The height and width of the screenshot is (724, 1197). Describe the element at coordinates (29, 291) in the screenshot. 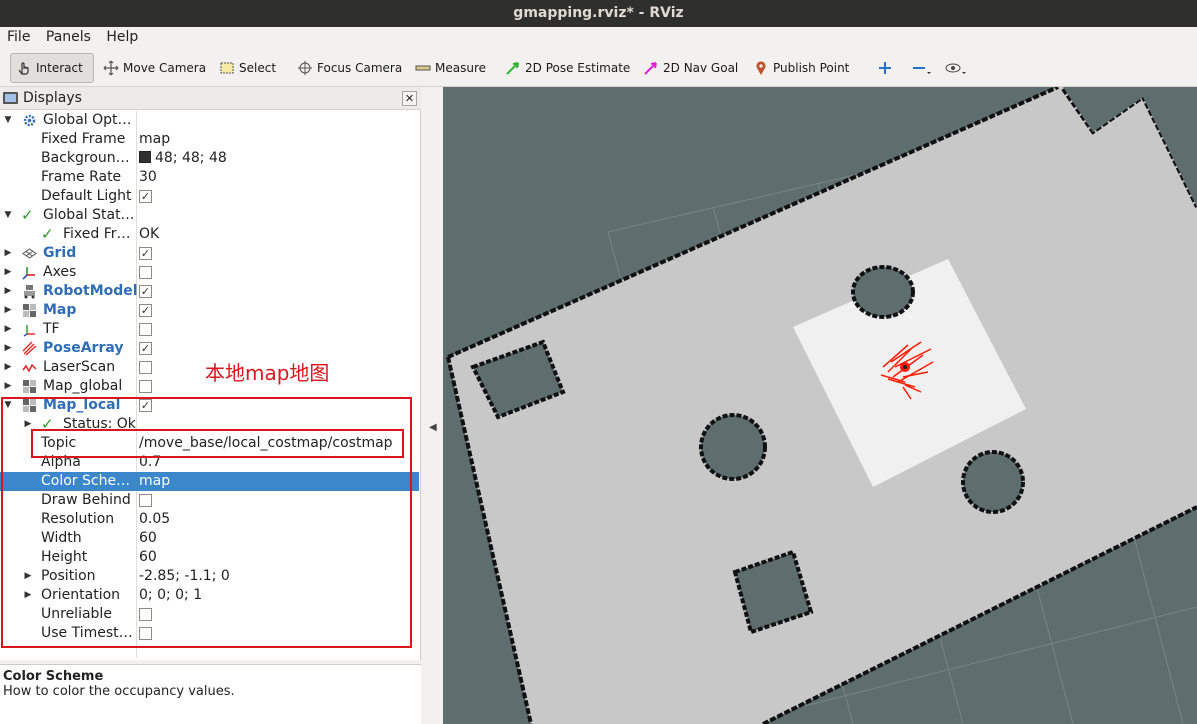

I see `robot-icon` at that location.